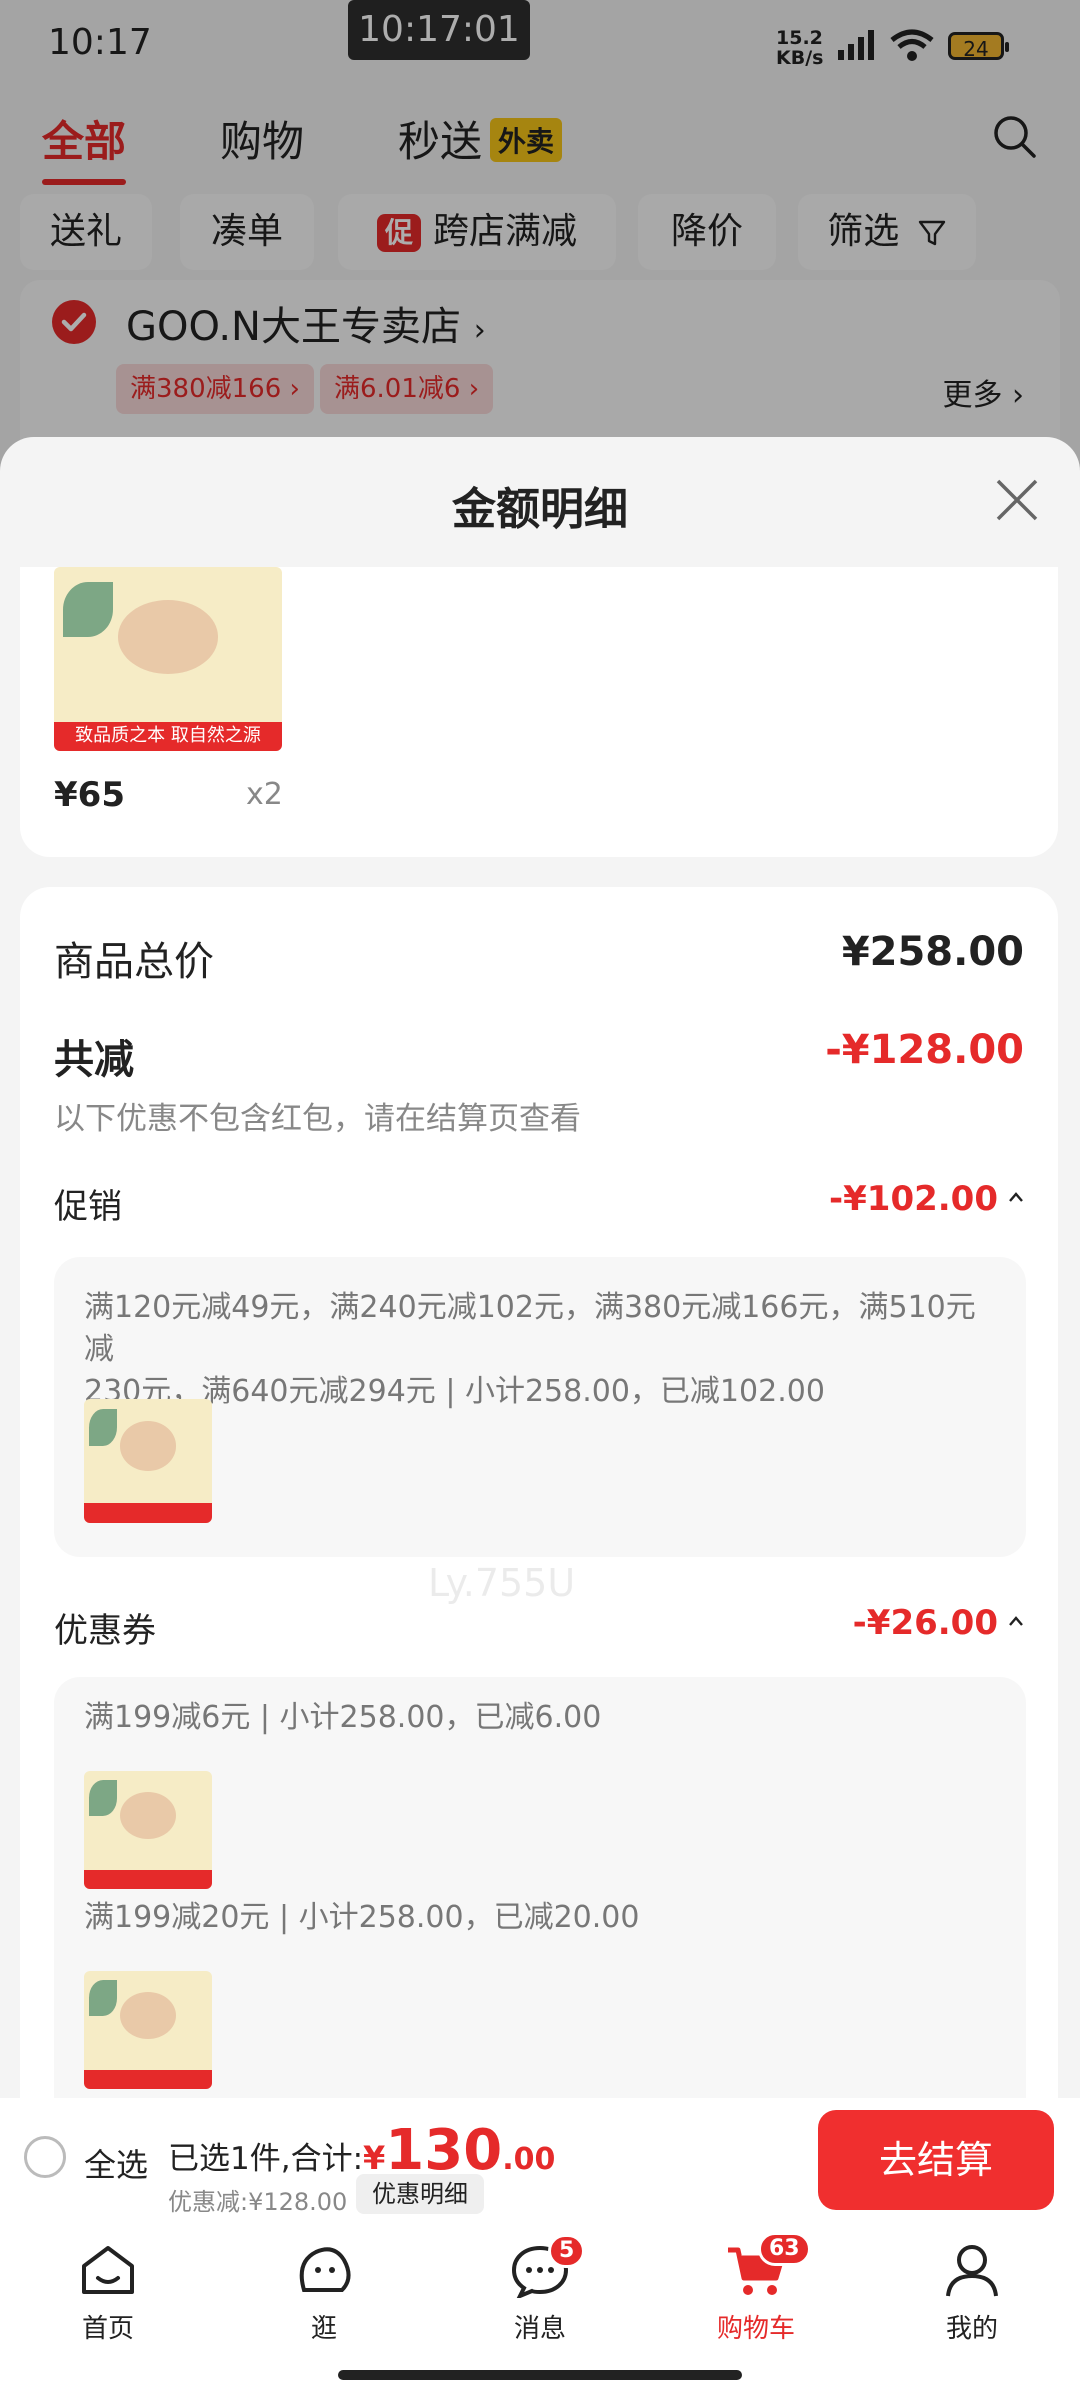 The width and height of the screenshot is (1080, 2400). I want to click on checkout-bar: 全选 已选1件,合计:¥130.00 优惠减:¥128.00 优惠明细 去结算, so click(540, 2162).